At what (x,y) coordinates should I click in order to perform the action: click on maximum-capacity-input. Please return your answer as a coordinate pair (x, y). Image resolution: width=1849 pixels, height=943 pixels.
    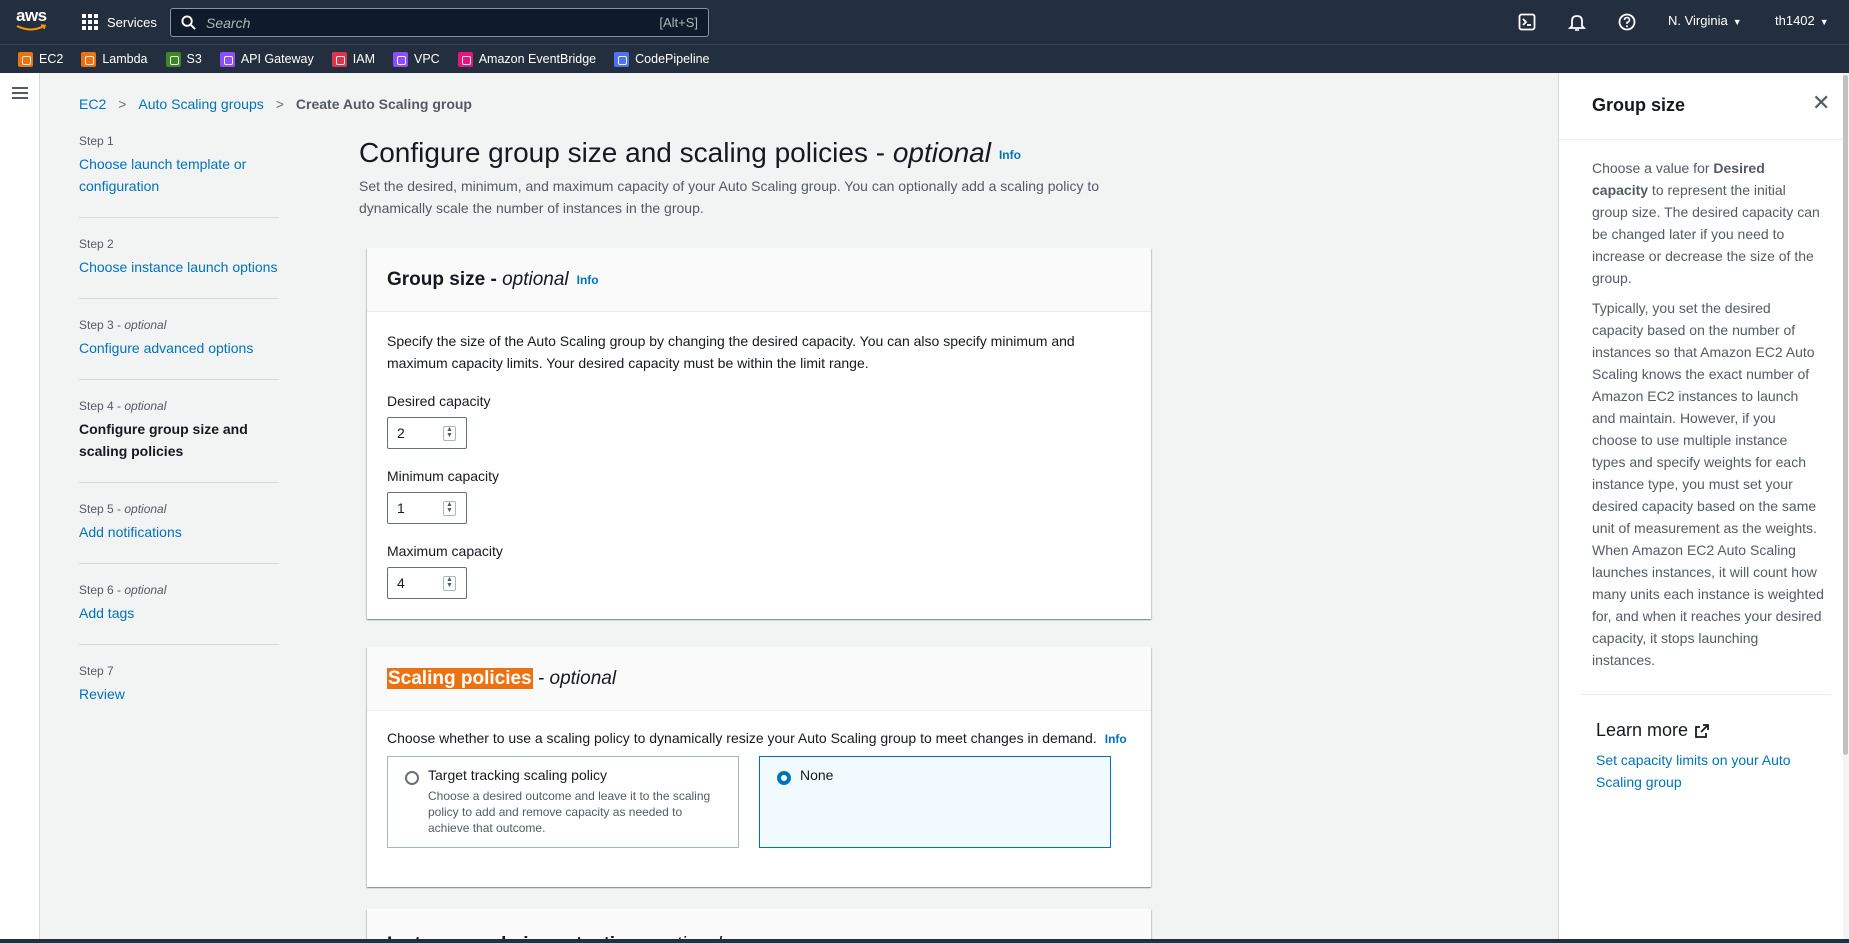
    Looking at the image, I should click on (417, 583).